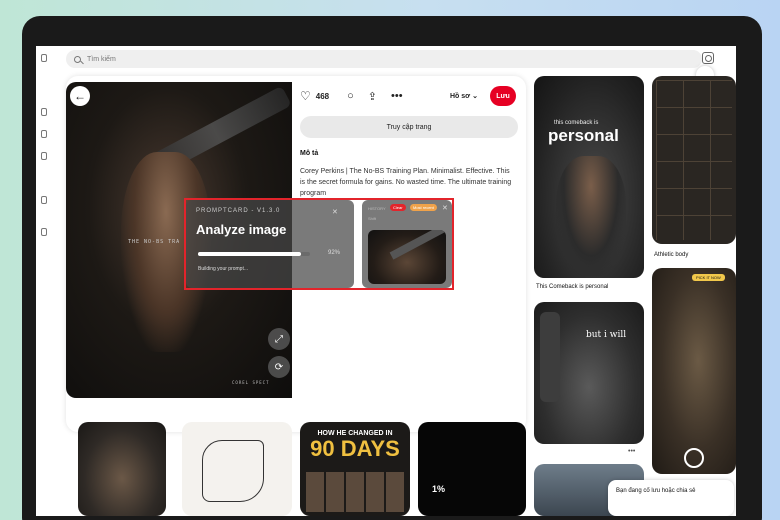 The height and width of the screenshot is (520, 780). Describe the element at coordinates (355, 492) in the screenshot. I see `photo-strip-graphic` at that location.